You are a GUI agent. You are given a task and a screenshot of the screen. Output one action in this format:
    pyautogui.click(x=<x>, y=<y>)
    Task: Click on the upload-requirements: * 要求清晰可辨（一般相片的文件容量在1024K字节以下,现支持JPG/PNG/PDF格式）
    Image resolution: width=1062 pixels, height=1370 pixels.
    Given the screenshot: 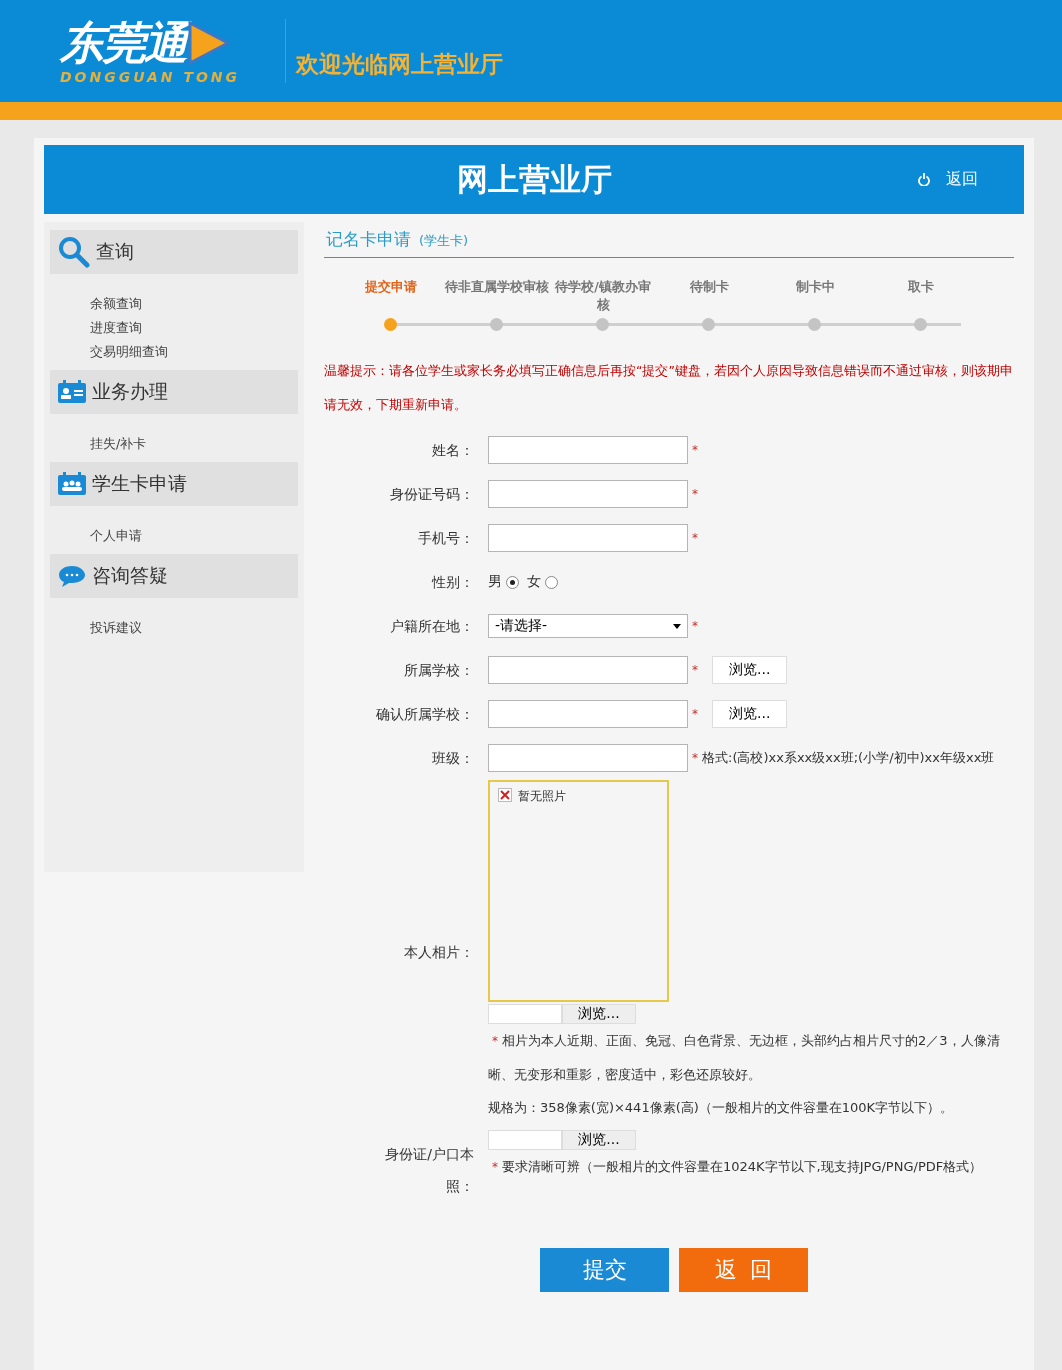 What is the action you would take?
    pyautogui.click(x=737, y=1167)
    